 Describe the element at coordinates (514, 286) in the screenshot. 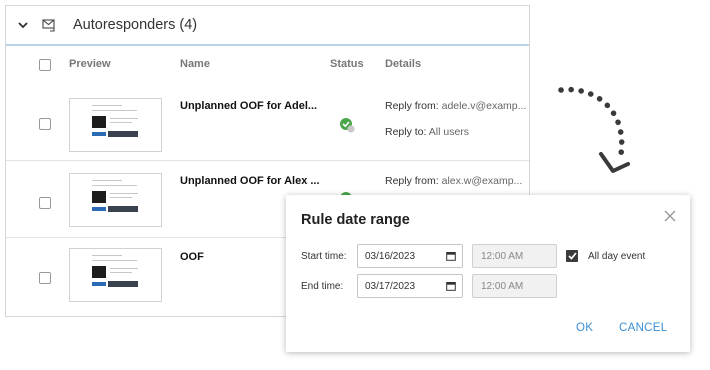

I see `end-time-input: 12:00 AM` at that location.